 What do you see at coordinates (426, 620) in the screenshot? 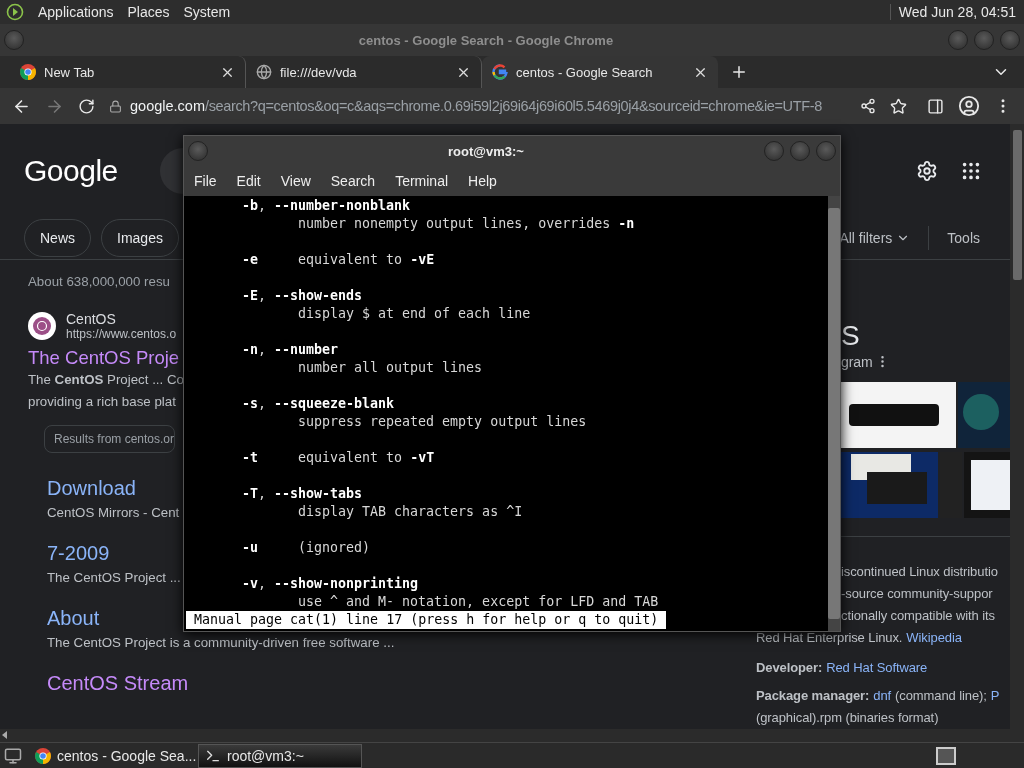
I see `pager-status: Manual page cat(1) line 17 (press h for help or q to quit)` at bounding box center [426, 620].